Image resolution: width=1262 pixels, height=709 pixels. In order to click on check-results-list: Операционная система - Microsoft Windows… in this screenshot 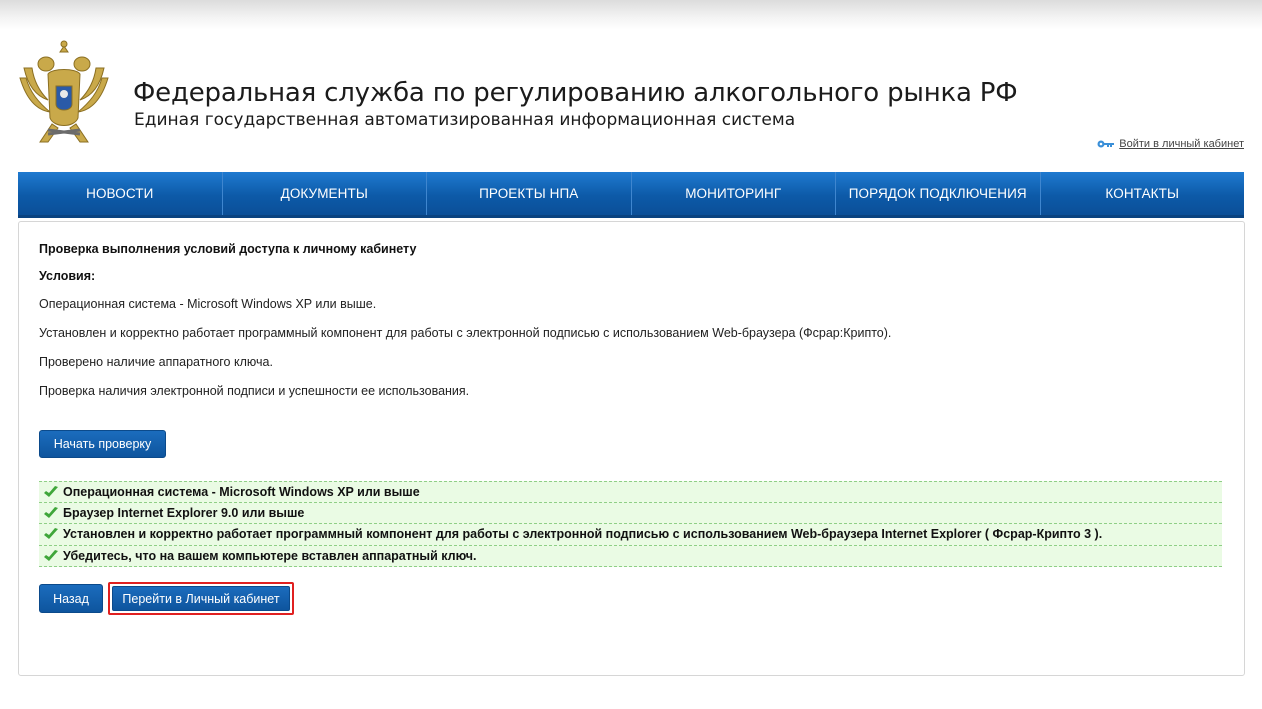, I will do `click(630, 524)`.